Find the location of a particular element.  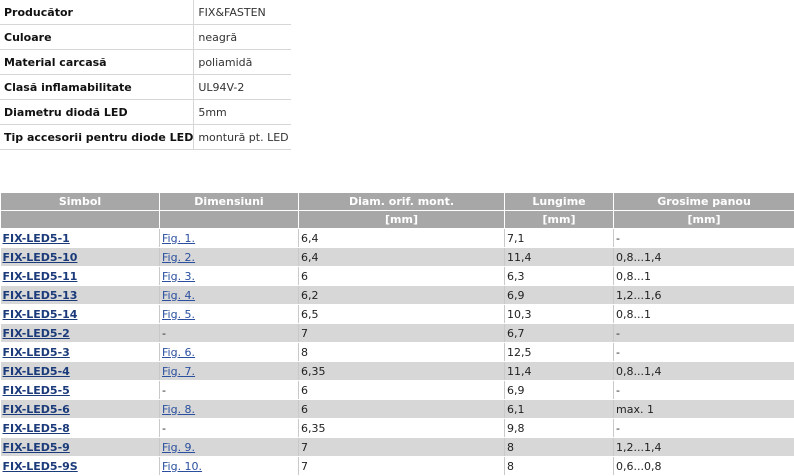

product-symbol-link: FIX-LED5-11 is located at coordinates (40, 276).